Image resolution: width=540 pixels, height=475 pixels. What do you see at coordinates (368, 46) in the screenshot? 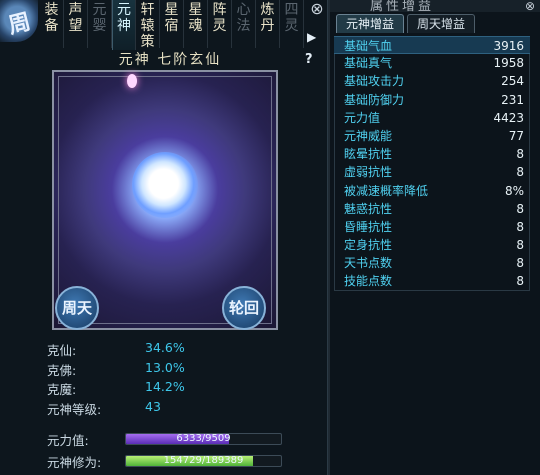
I see `stat-label: 基础气血` at bounding box center [368, 46].